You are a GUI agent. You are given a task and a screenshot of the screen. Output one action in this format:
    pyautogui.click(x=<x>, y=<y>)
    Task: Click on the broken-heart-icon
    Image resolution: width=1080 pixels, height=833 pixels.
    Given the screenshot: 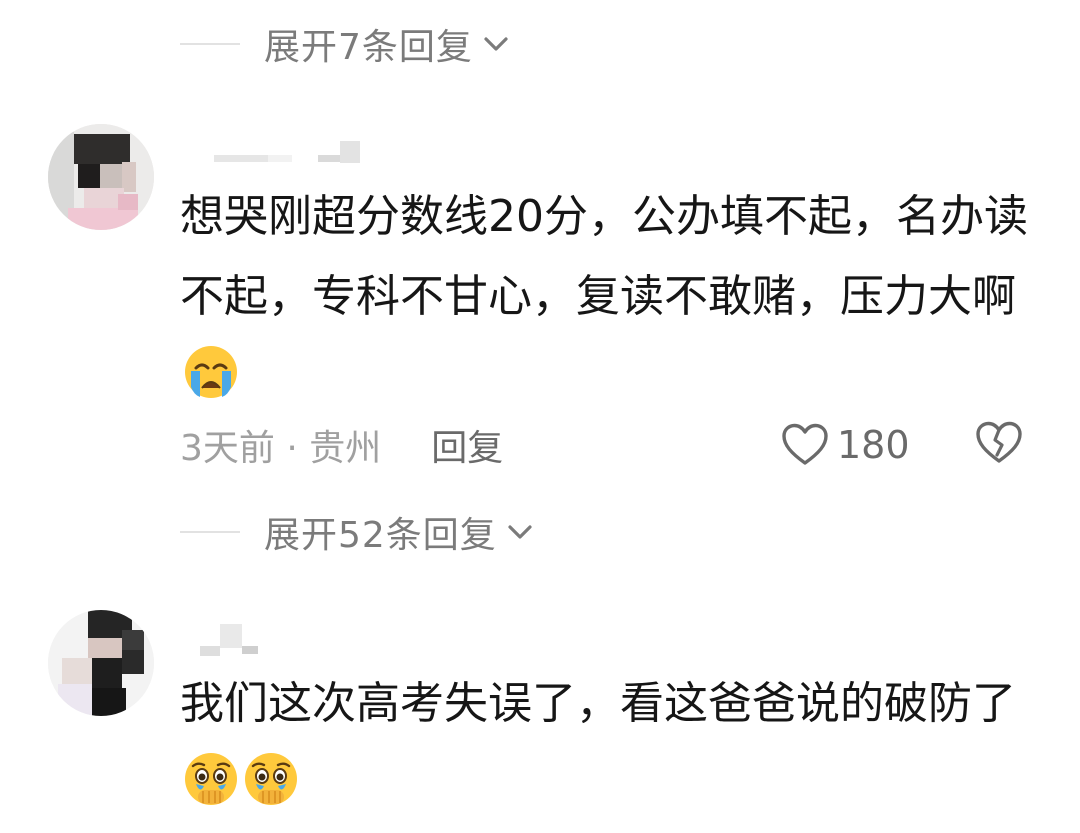 What is the action you would take?
    pyautogui.click(x=999, y=442)
    